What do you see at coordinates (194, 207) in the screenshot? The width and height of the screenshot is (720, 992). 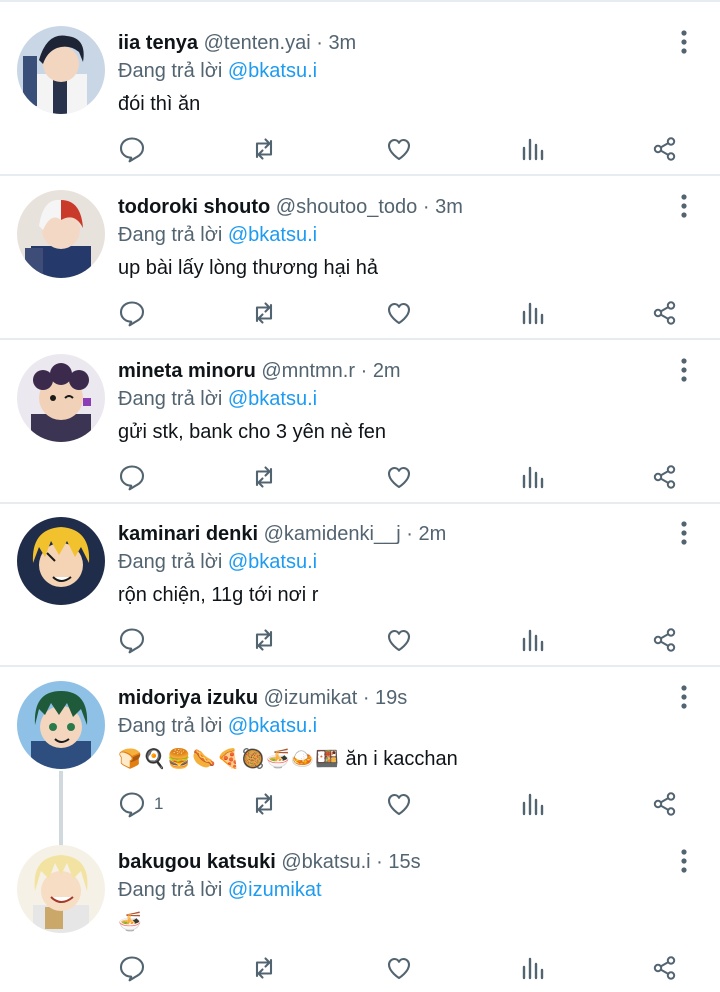 I see `display-name: todoroki shouto` at bounding box center [194, 207].